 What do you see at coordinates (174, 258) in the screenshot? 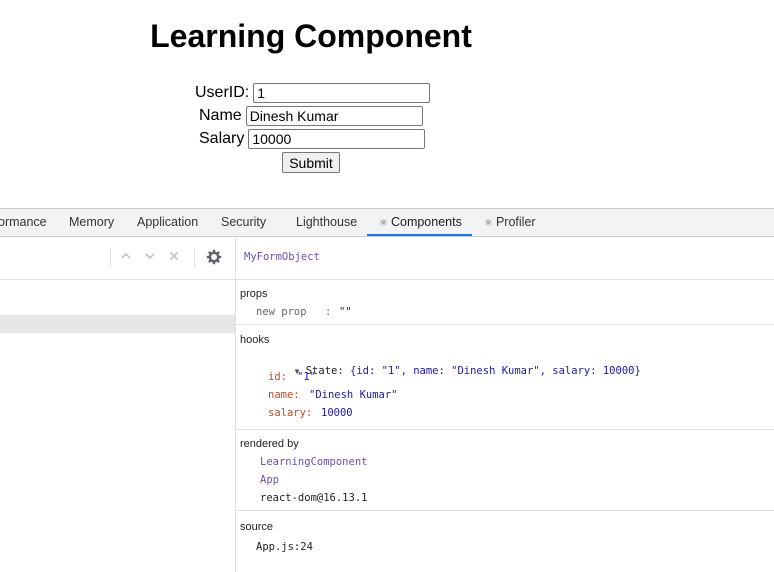
I see `close-icon` at bounding box center [174, 258].